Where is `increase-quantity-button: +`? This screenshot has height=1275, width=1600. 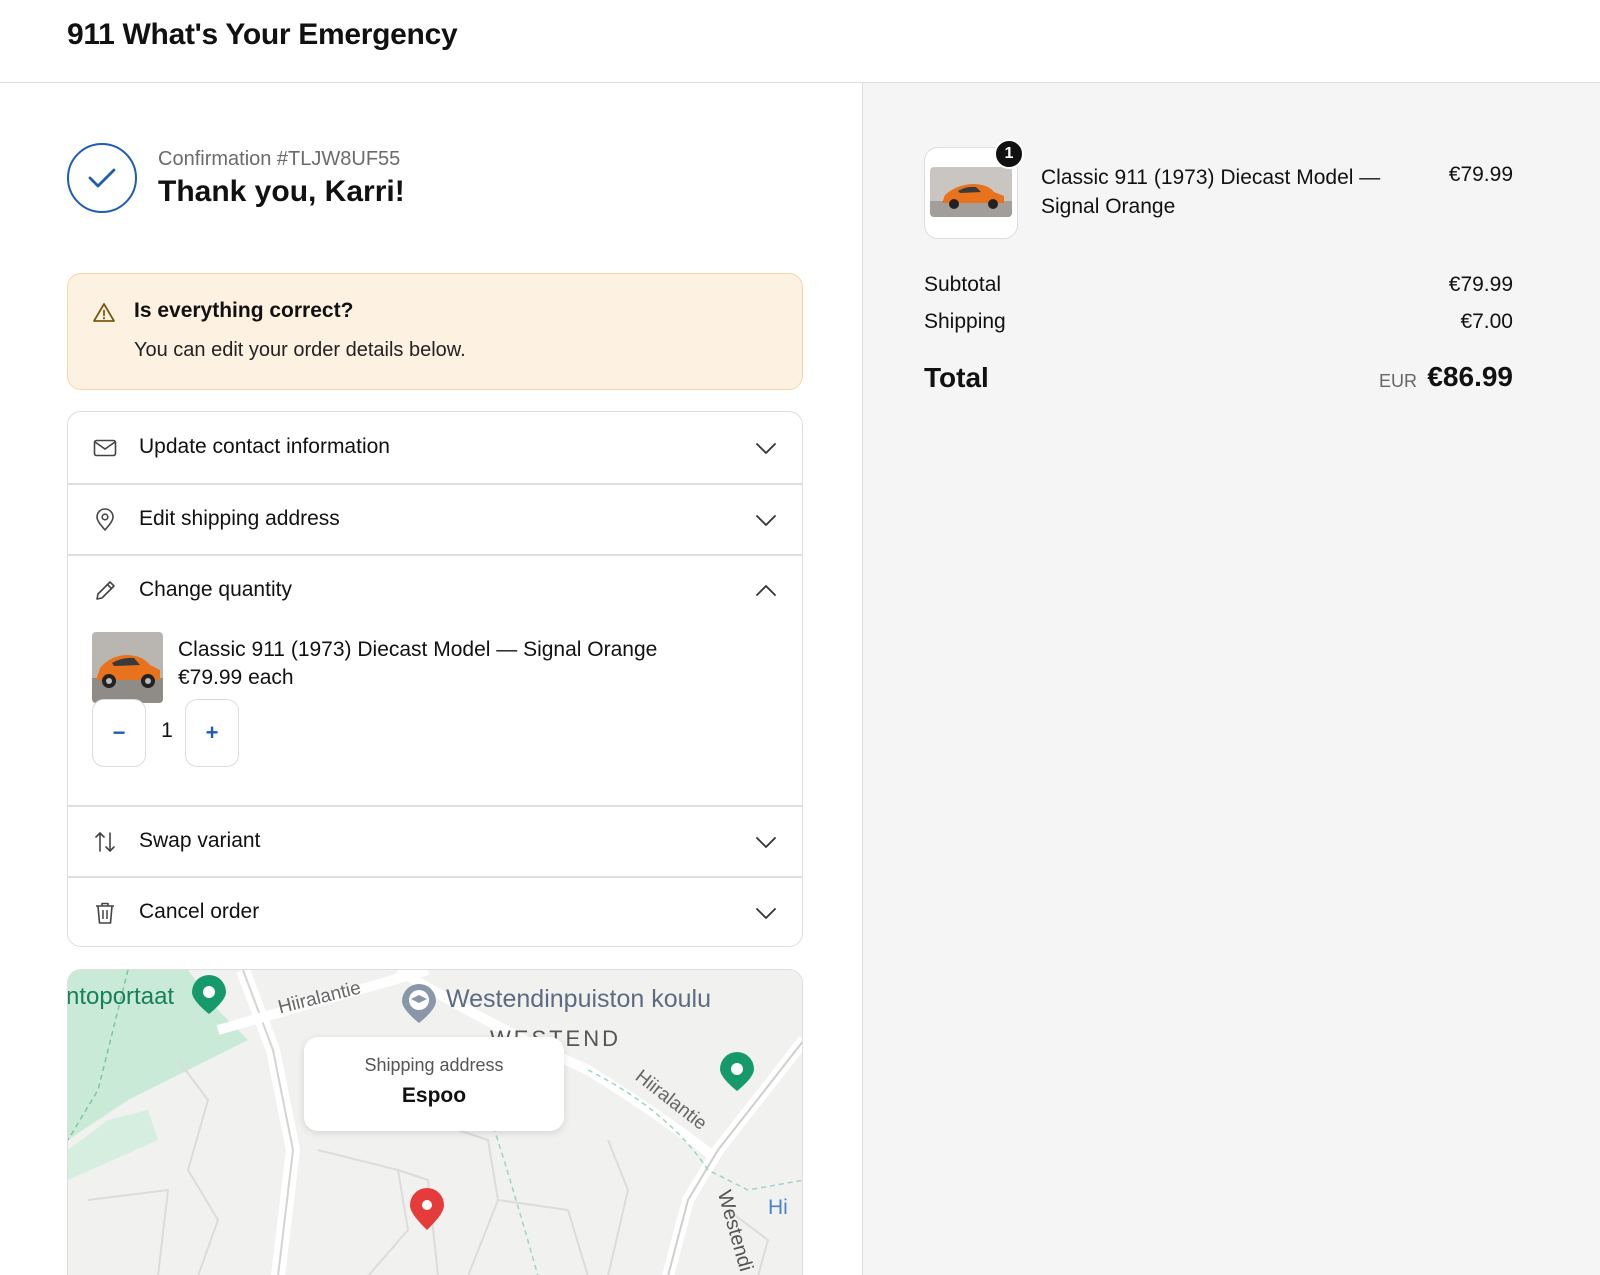 increase-quantity-button: + is located at coordinates (212, 733).